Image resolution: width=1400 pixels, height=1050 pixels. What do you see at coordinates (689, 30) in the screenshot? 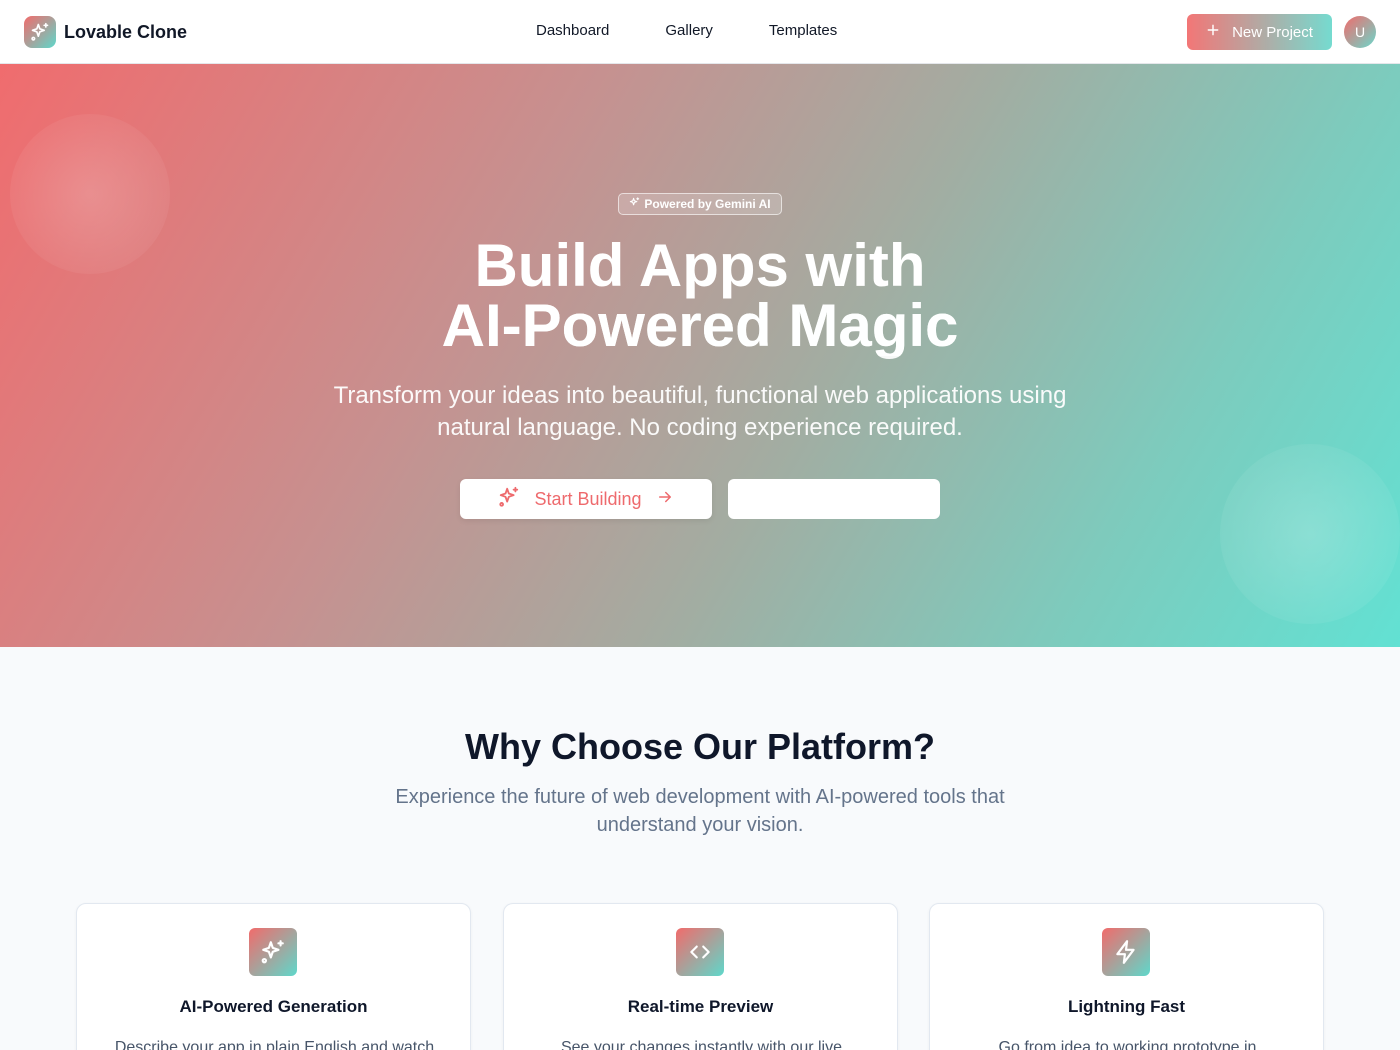
I see `nav-gallery: Gallery` at bounding box center [689, 30].